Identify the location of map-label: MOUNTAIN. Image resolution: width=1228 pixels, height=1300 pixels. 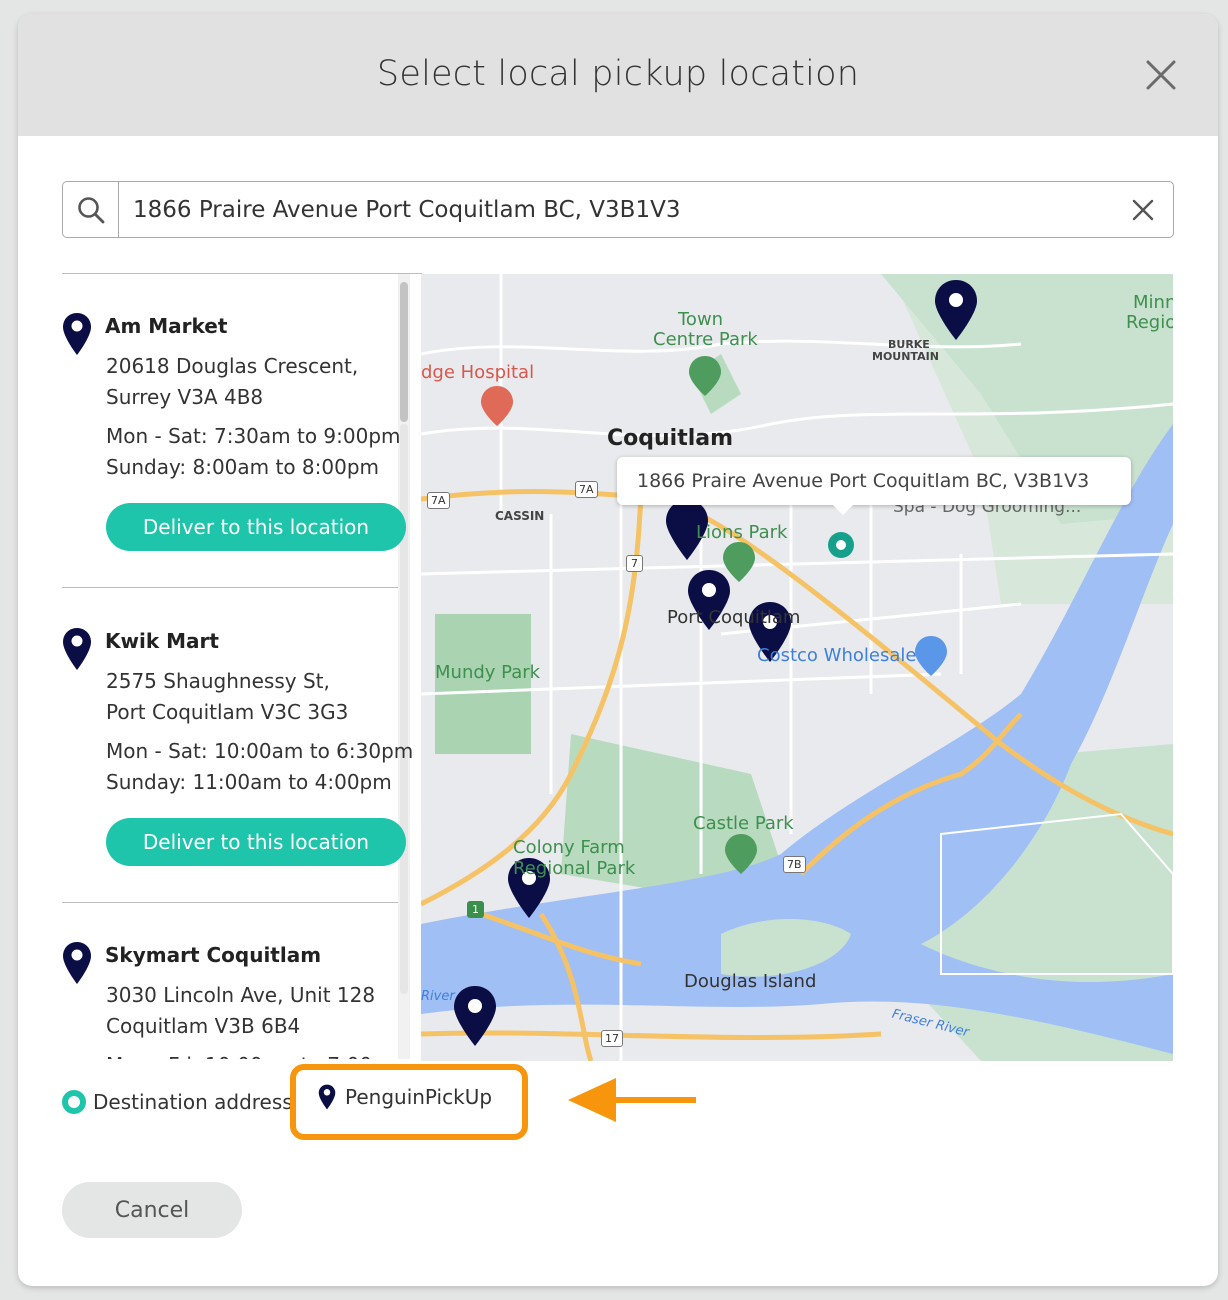
(905, 356).